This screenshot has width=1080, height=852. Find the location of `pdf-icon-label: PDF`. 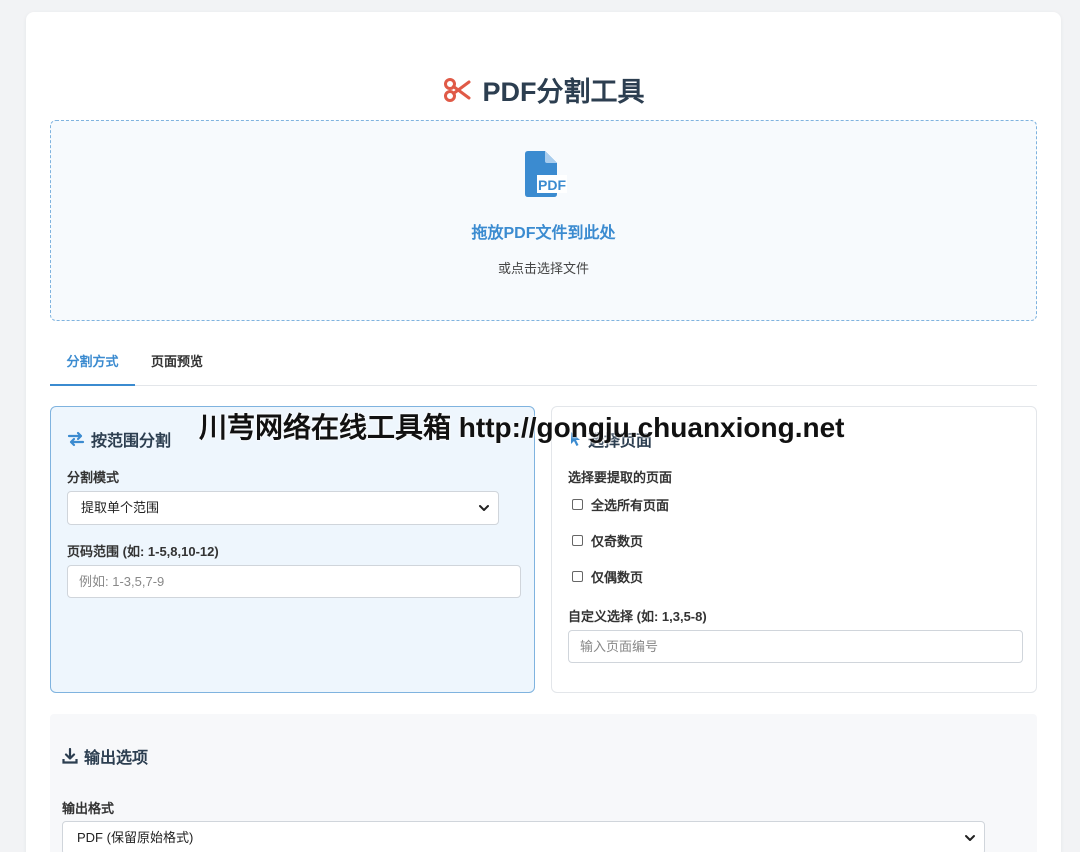

pdf-icon-label: PDF is located at coordinates (552, 185).